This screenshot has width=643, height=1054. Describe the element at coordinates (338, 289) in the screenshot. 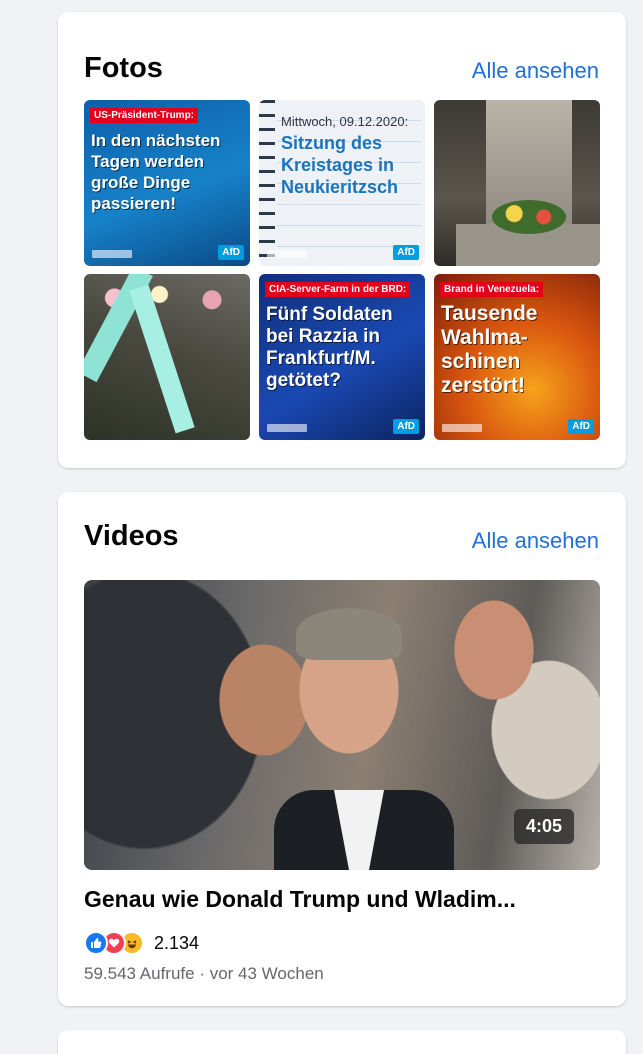

I see `photo-tag: CIA-Server-Farm in der BRD:` at that location.